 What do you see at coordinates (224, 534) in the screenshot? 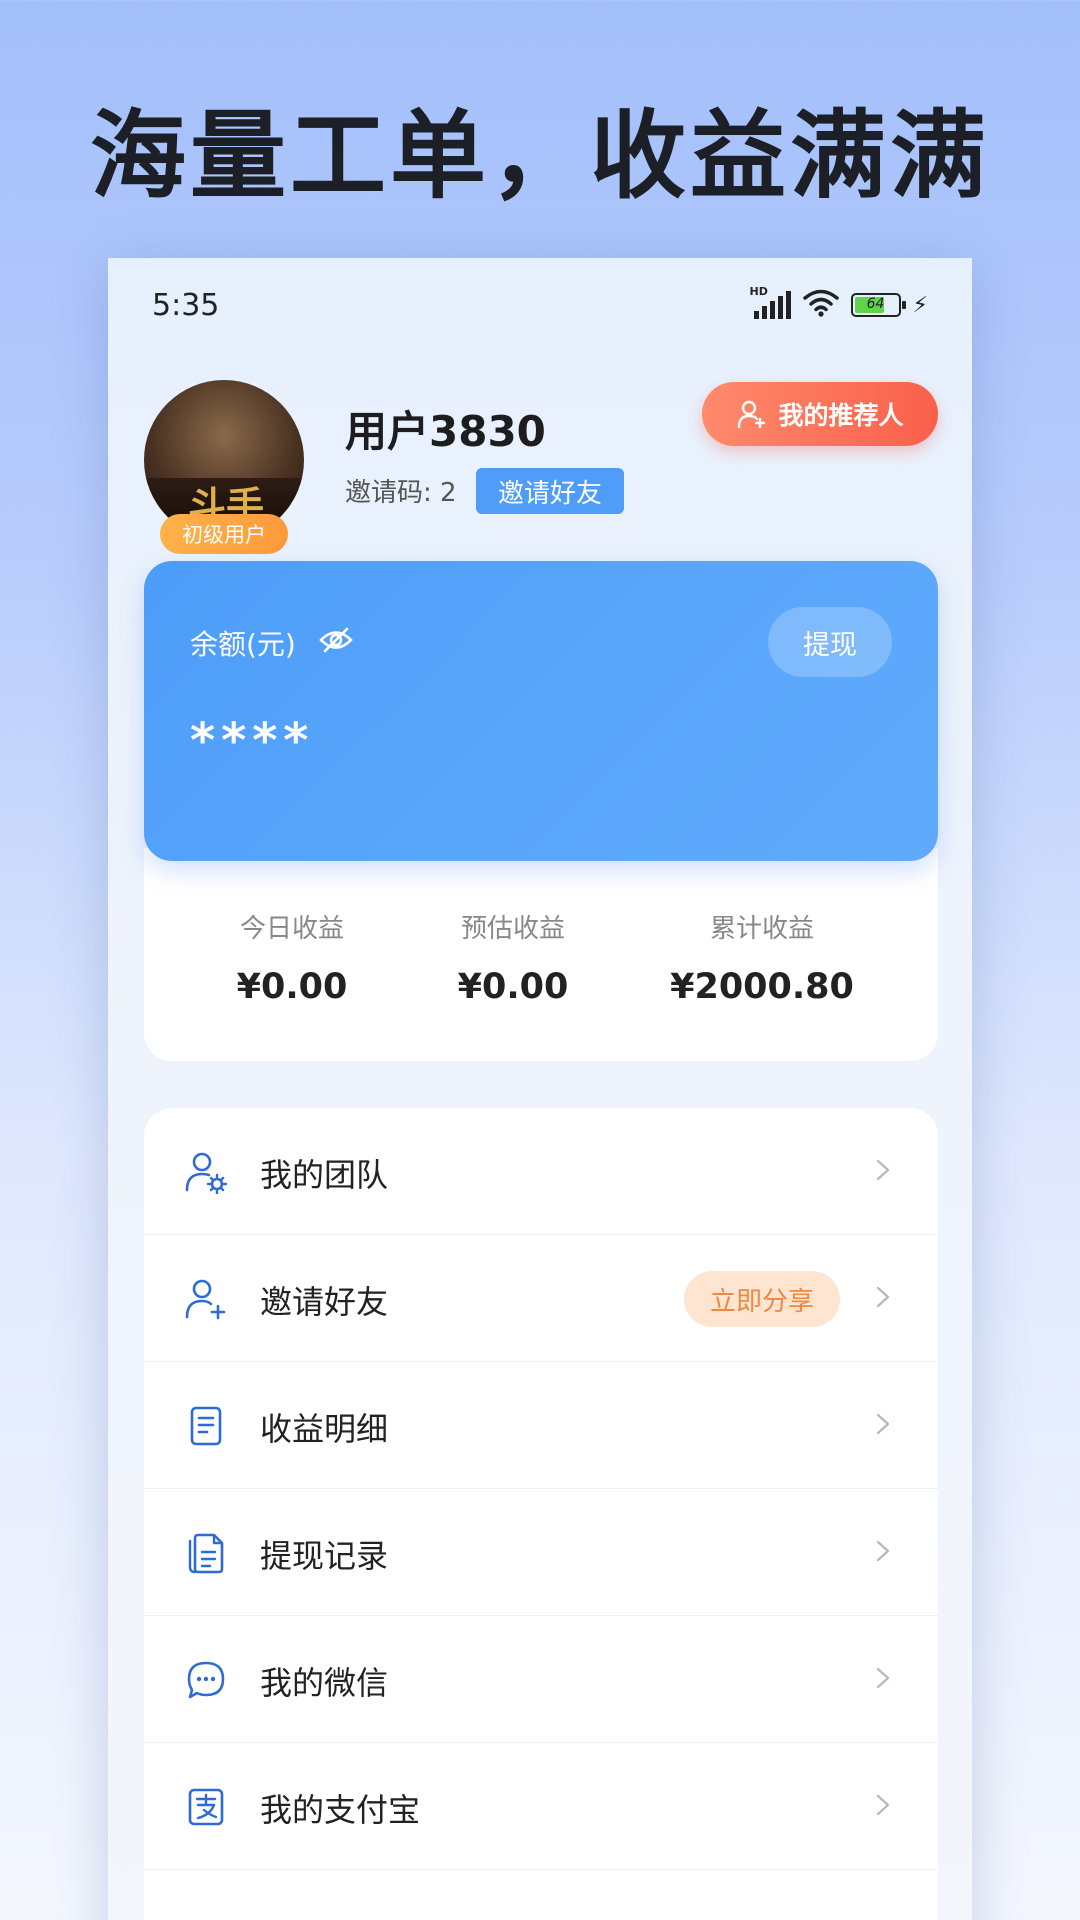
I see `level-badge: 初级用户` at bounding box center [224, 534].